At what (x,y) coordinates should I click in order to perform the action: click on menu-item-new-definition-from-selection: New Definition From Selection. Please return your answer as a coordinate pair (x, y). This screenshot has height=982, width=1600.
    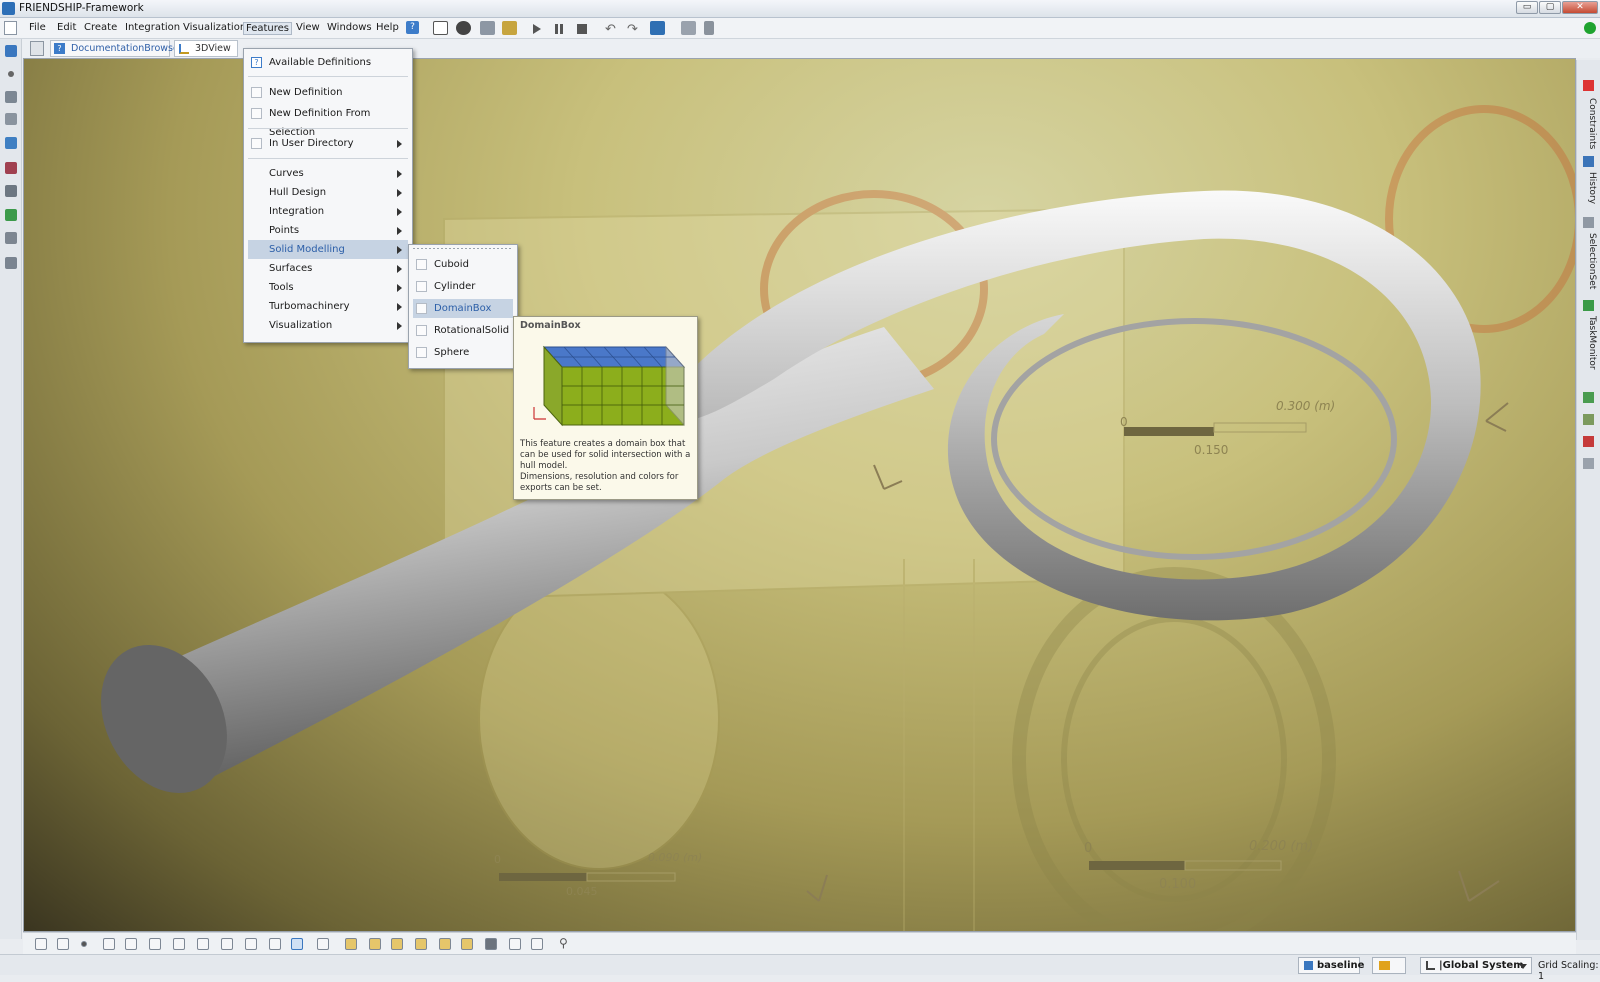
    Looking at the image, I should click on (328, 121).